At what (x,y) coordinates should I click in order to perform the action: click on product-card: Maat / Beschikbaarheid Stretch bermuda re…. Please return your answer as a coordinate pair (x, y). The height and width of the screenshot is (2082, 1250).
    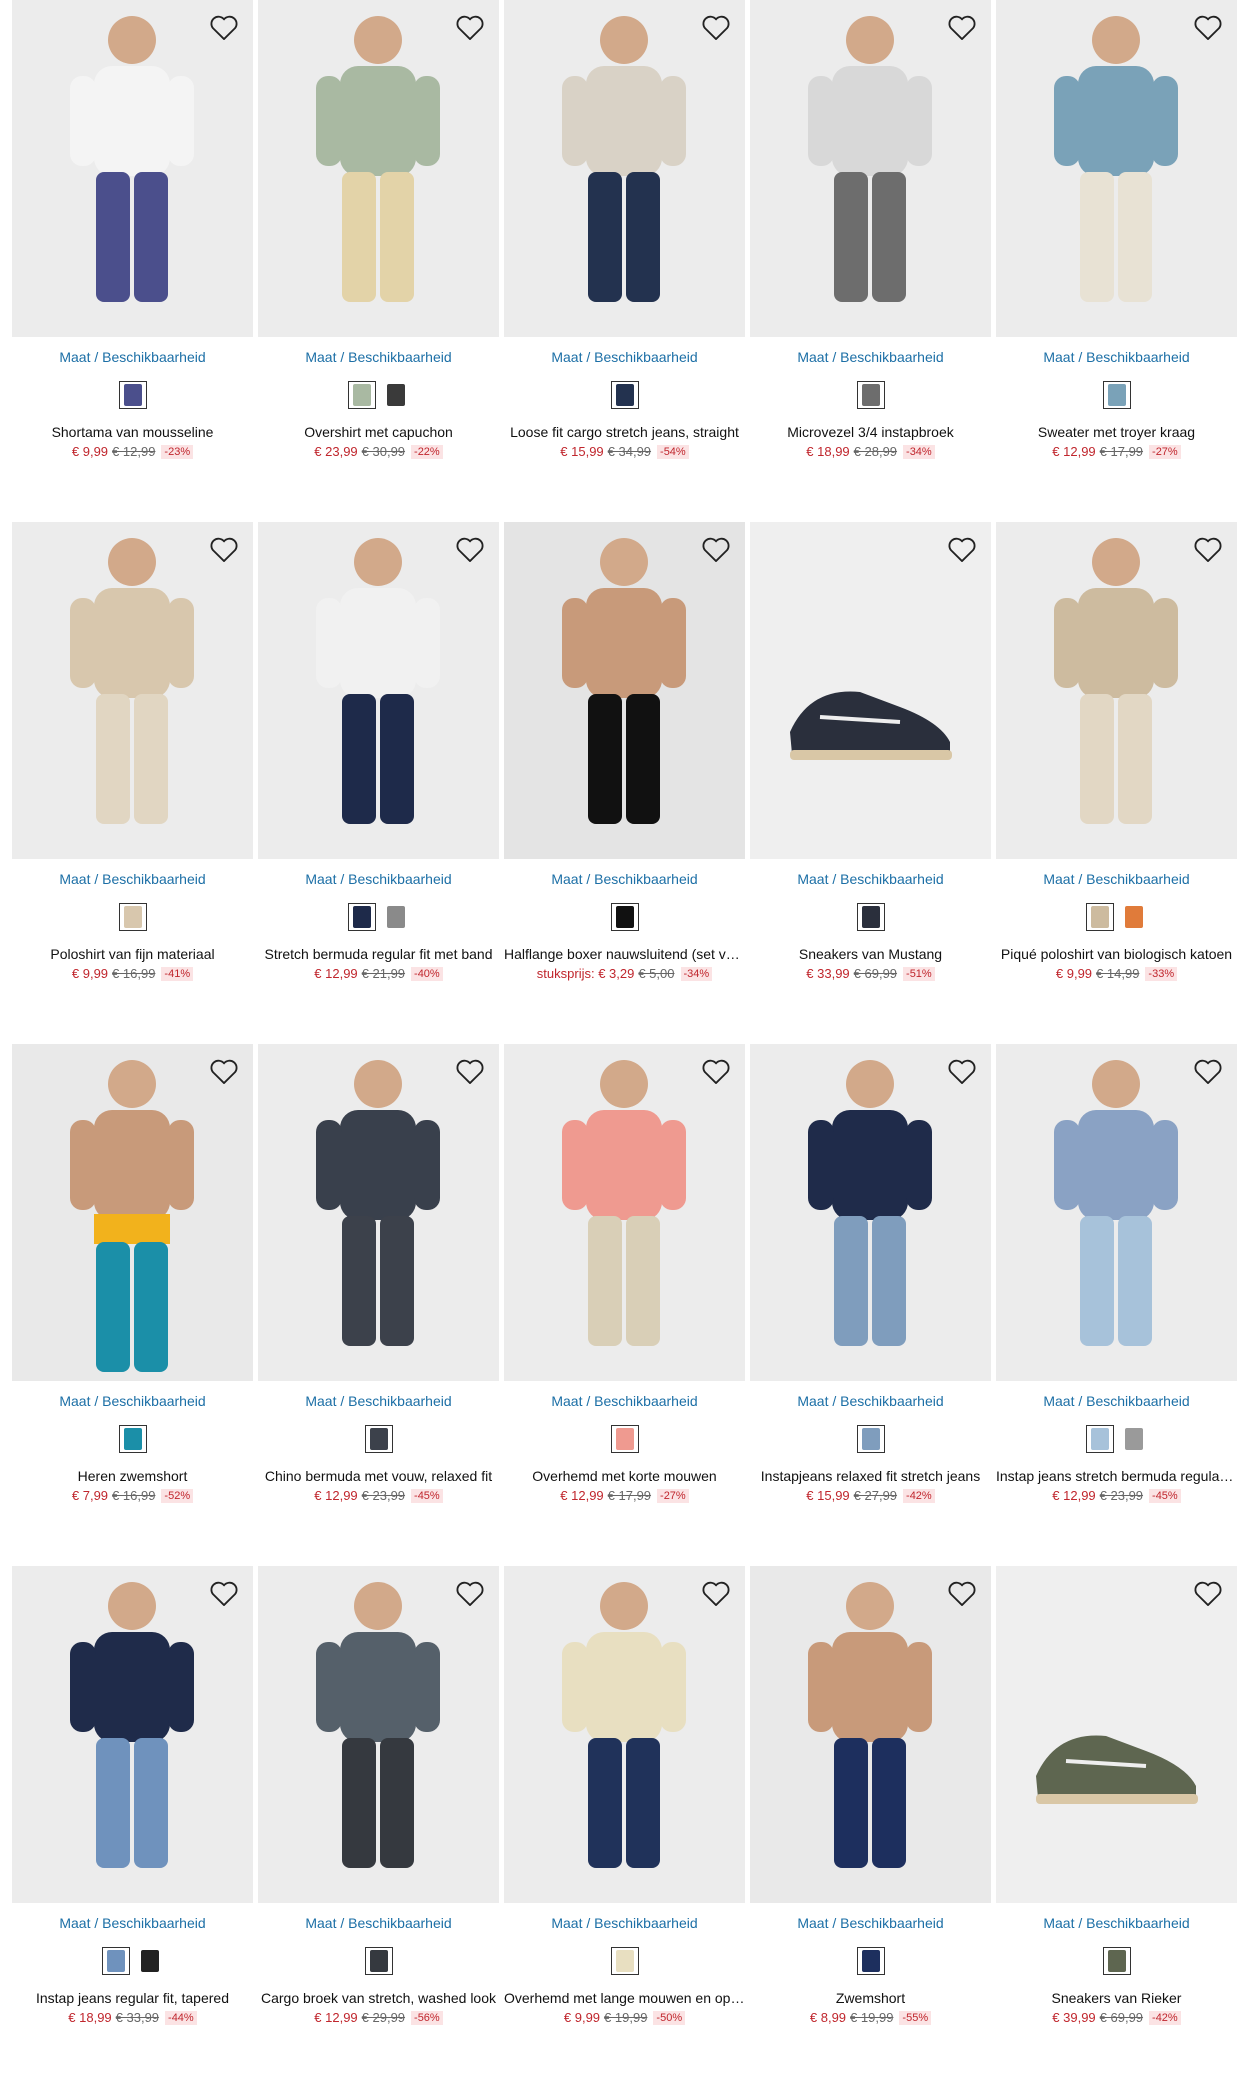
    Looking at the image, I should click on (378, 751).